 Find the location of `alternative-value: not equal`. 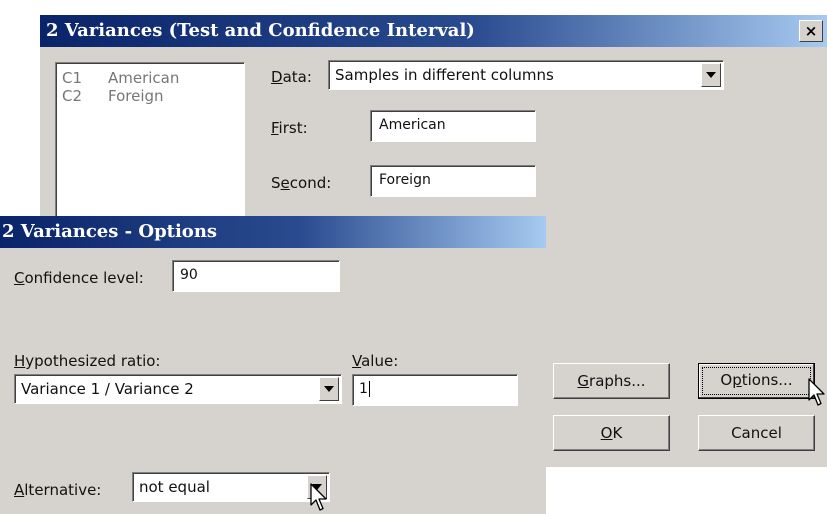

alternative-value: not equal is located at coordinates (174, 487).